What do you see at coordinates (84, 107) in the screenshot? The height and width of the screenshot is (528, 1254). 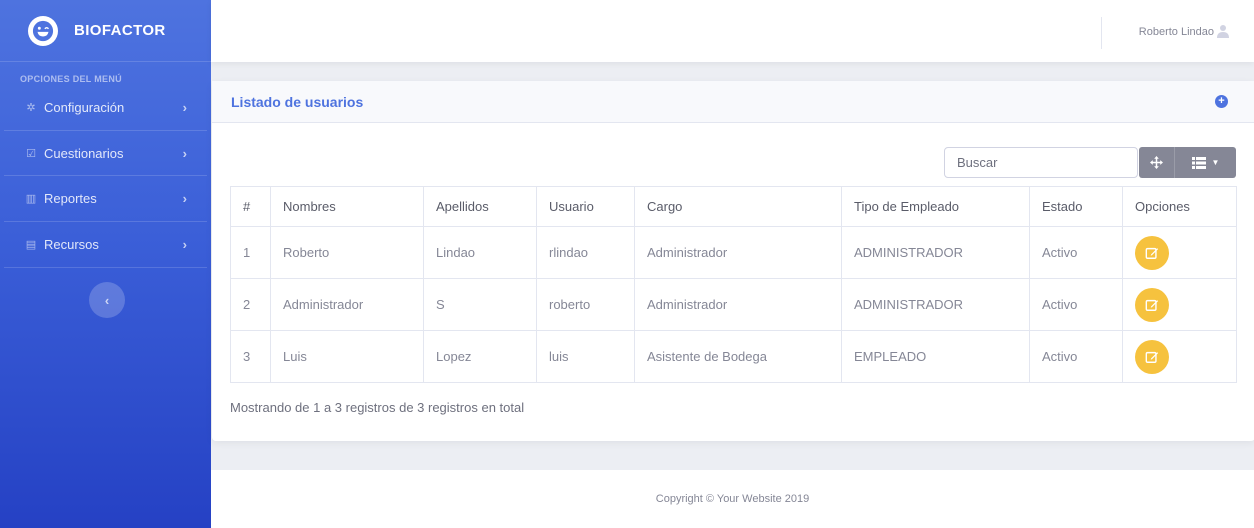 I see `sidebar-item-label: Configuración` at bounding box center [84, 107].